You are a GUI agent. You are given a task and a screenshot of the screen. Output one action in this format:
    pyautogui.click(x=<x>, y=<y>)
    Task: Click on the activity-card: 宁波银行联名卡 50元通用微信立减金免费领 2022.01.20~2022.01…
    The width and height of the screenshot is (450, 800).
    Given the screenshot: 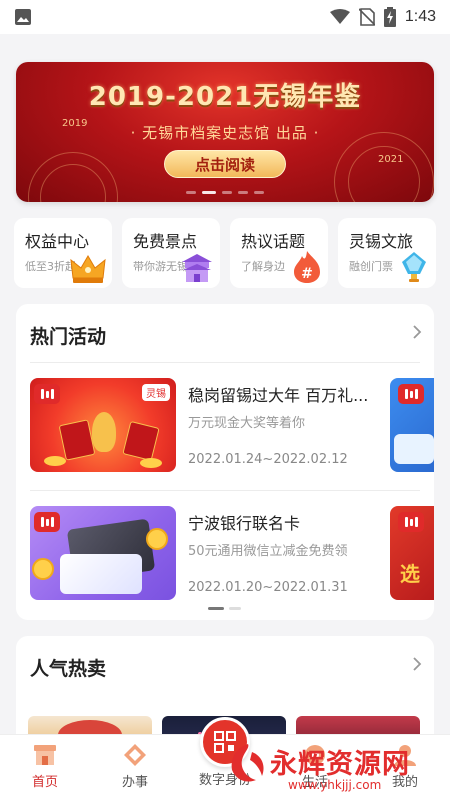 What is the action you would take?
    pyautogui.click(x=226, y=554)
    